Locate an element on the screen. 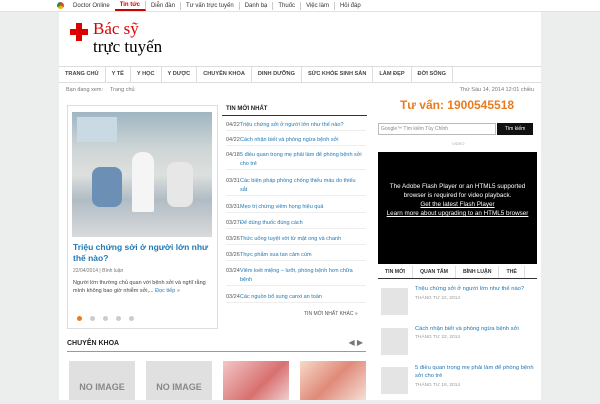  nav-item-dinh-duong: DINH DƯỠNG is located at coordinates (277, 74).